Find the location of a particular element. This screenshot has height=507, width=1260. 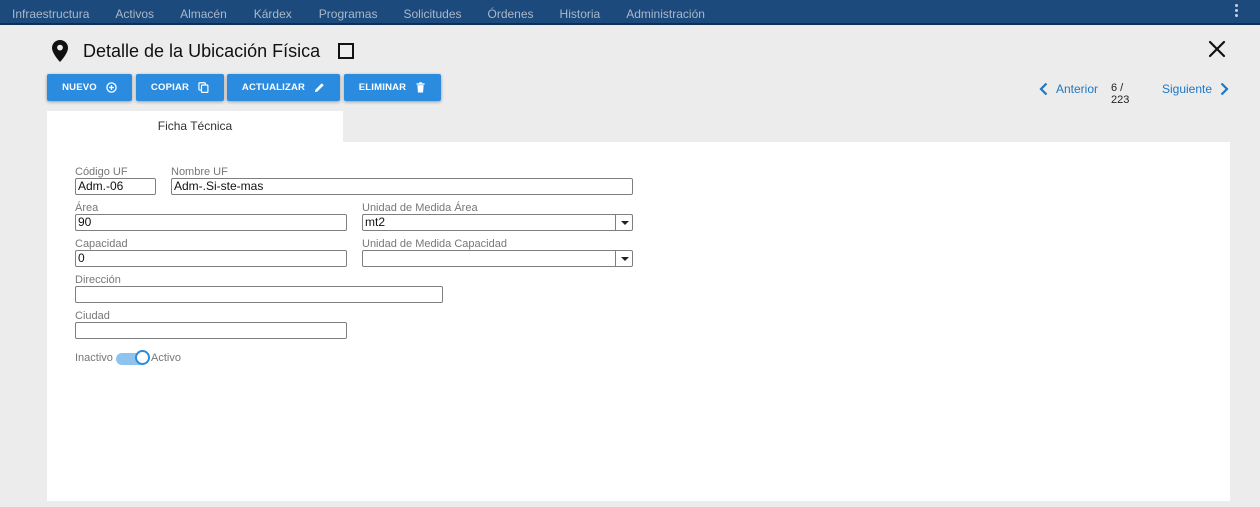

nav-item-historia: Historia is located at coordinates (580, 12).